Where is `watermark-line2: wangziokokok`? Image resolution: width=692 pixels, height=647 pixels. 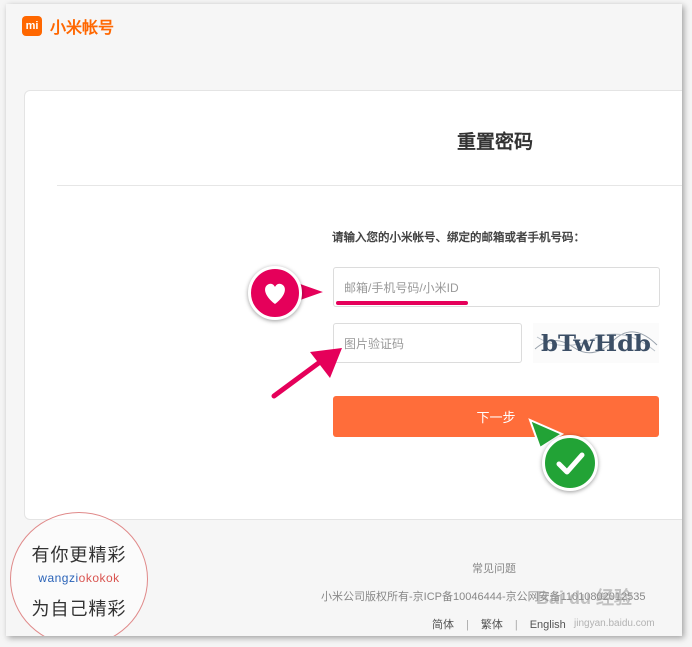
watermark-line2: wangziokokok is located at coordinates (79, 578).